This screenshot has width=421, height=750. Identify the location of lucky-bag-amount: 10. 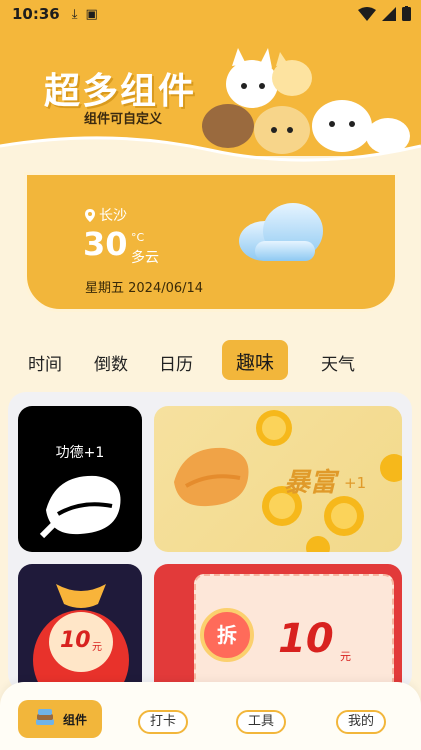
(75, 640).